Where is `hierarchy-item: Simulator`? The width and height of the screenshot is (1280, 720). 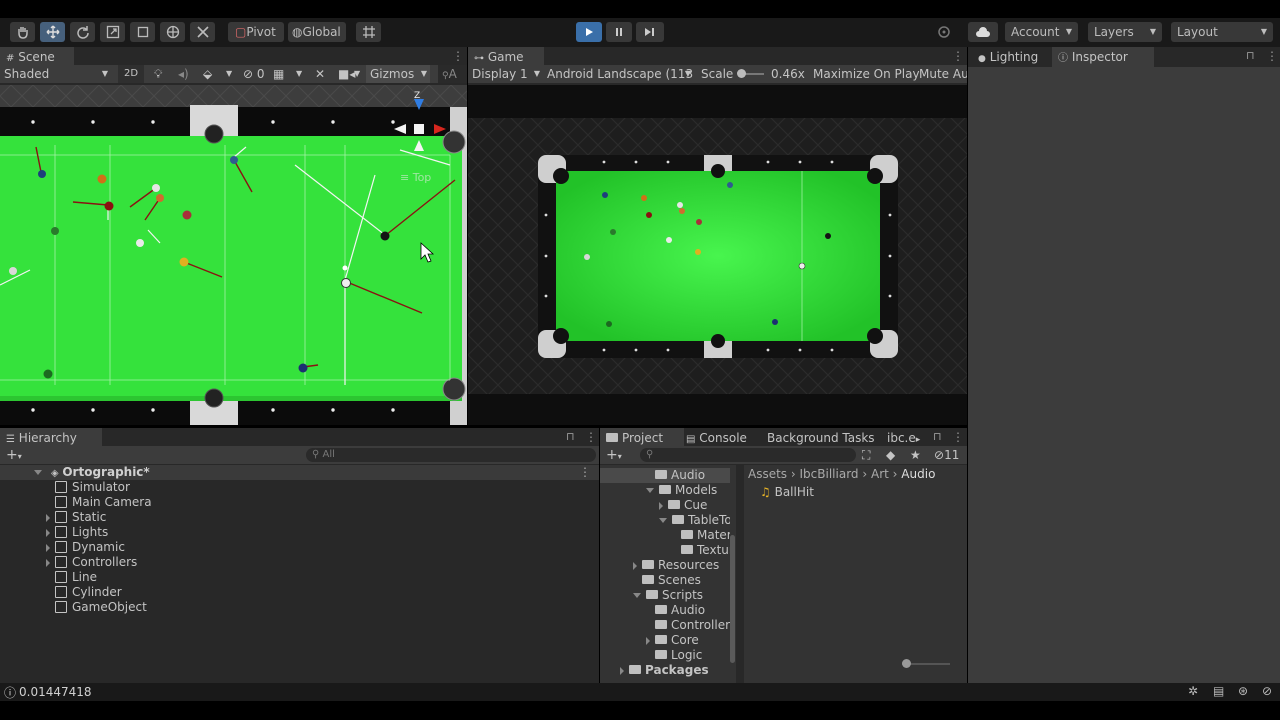
hierarchy-item: Simulator is located at coordinates (65, 487).